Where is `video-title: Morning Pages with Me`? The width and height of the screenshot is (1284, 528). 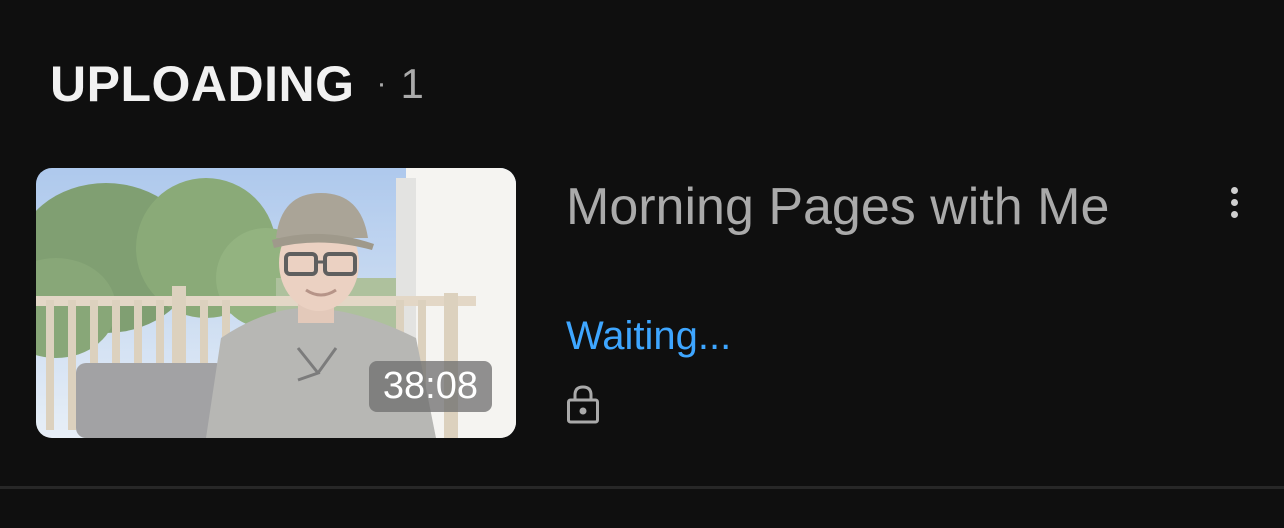
video-title: Morning Pages with Me is located at coordinates (846, 207).